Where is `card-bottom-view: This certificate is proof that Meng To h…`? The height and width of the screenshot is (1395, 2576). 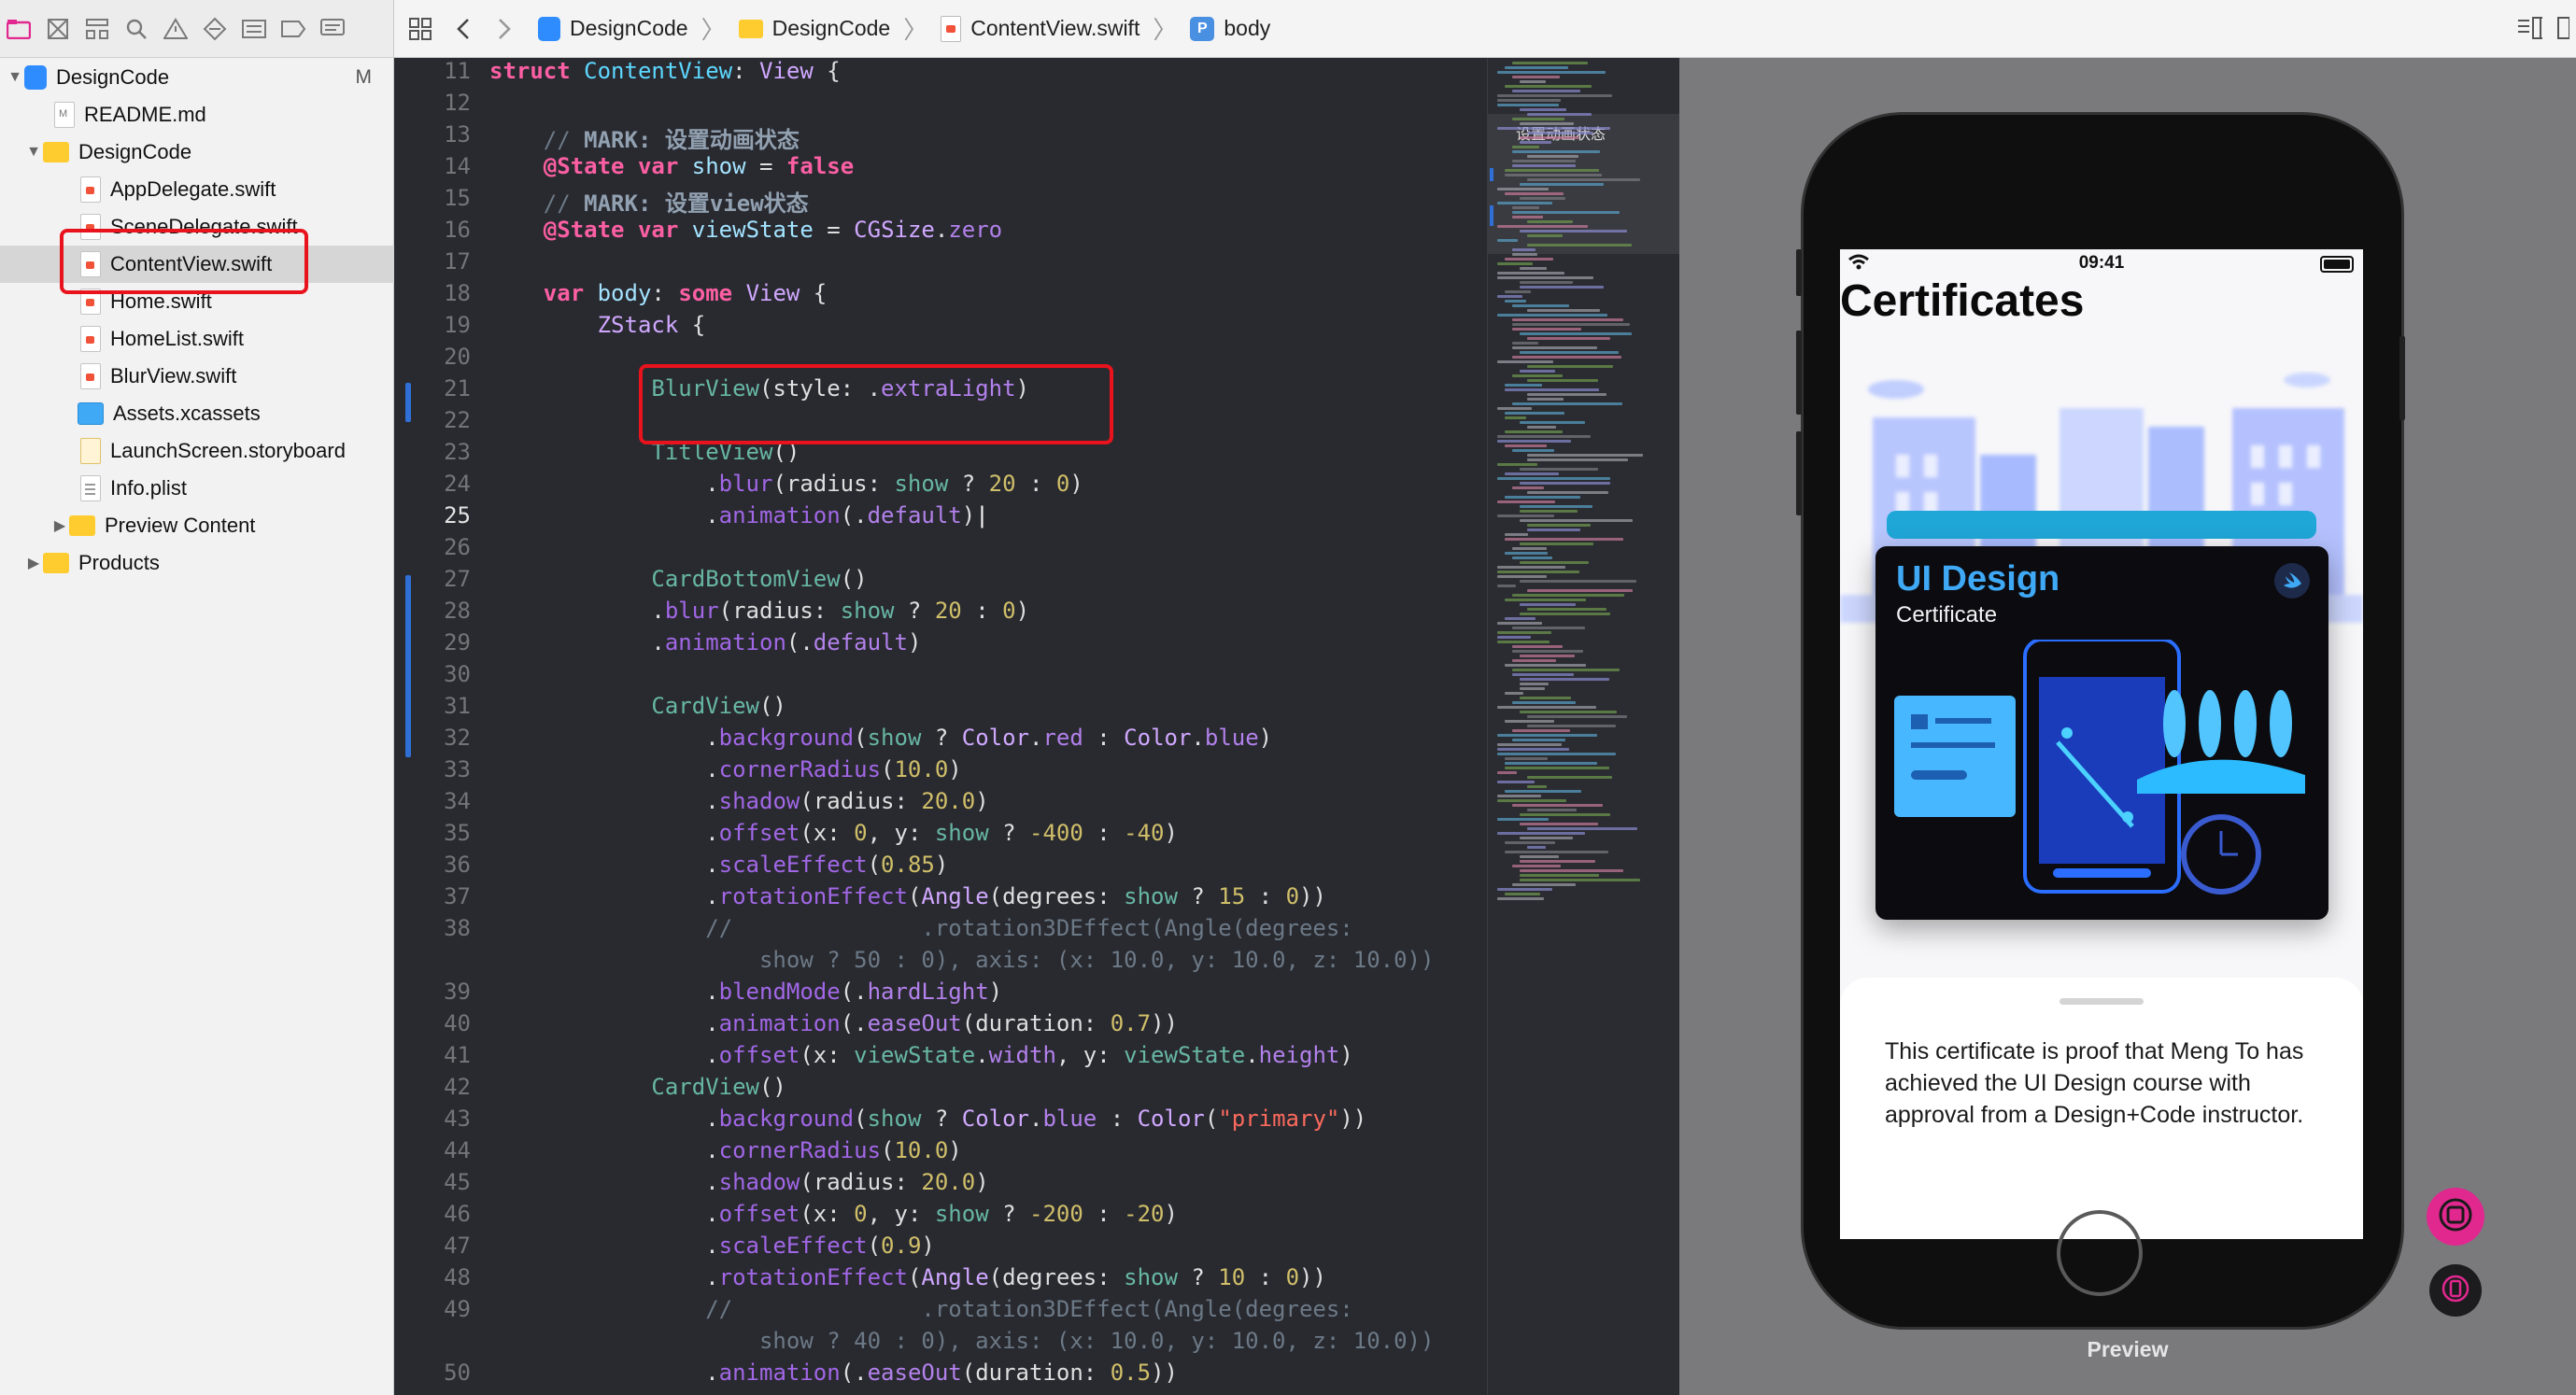 card-bottom-view: This certificate is proof that Meng To h… is located at coordinates (2101, 1108).